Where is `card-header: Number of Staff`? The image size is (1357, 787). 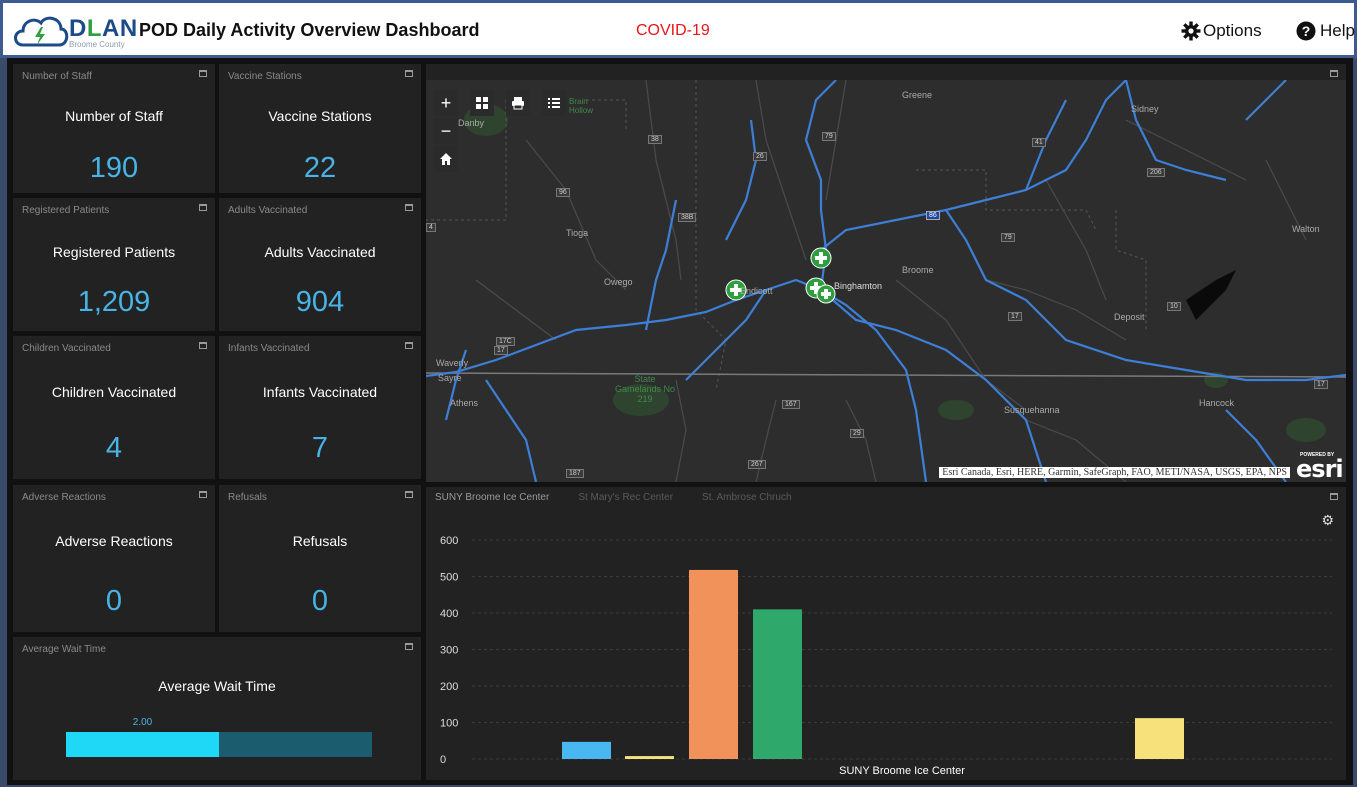 card-header: Number of Staff is located at coordinates (57, 76).